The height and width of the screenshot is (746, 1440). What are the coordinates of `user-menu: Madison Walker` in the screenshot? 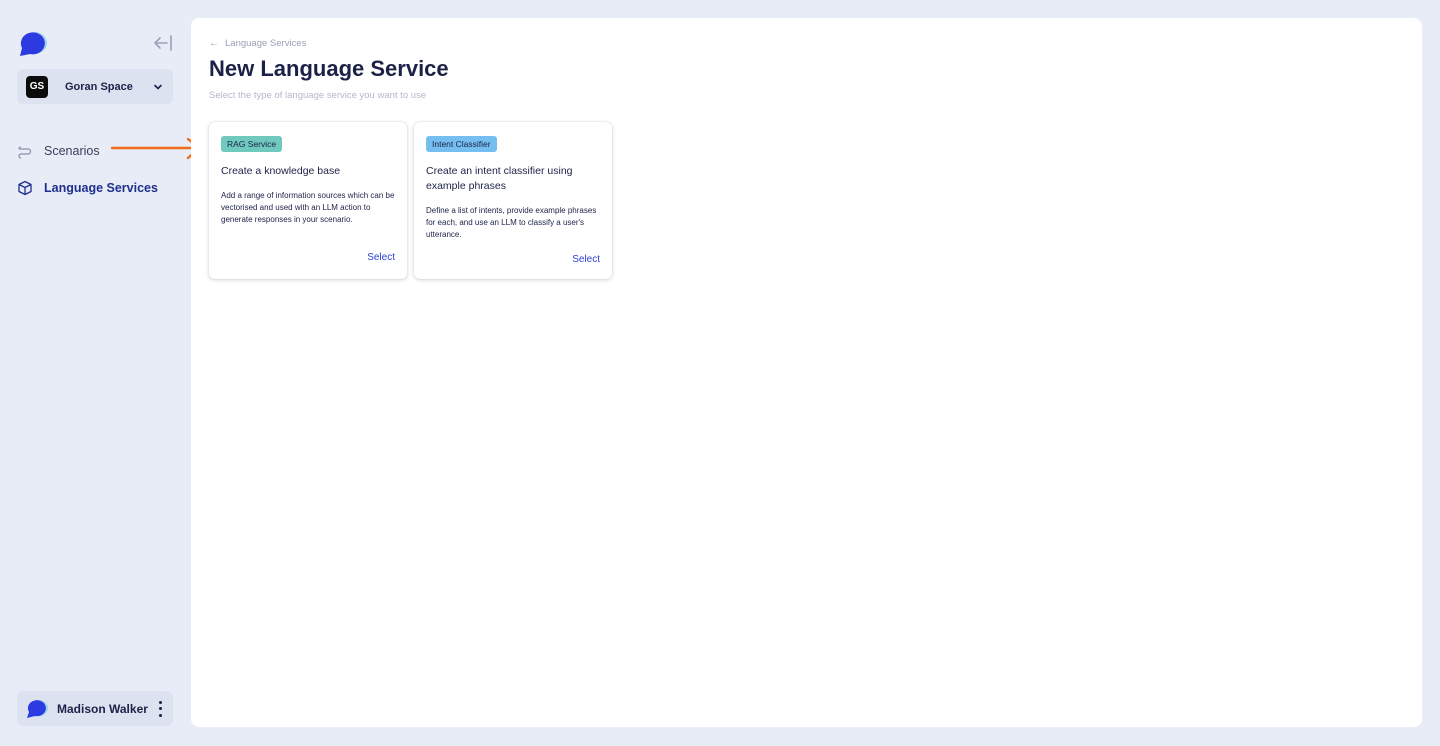 It's located at (95, 708).